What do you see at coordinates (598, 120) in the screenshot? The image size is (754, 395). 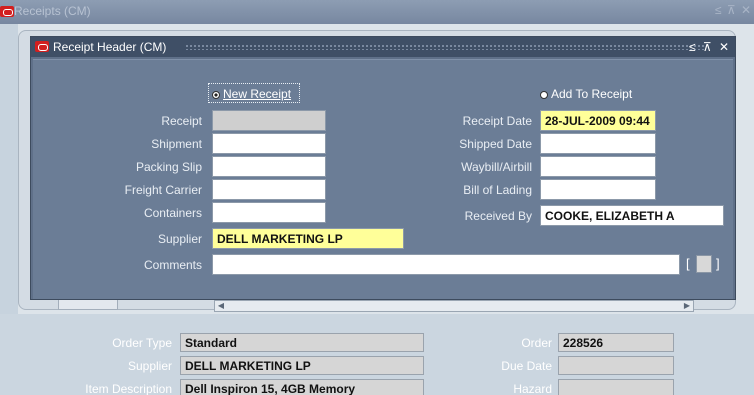 I see `receipt-date-field: 28-JUL-2009 09:44` at bounding box center [598, 120].